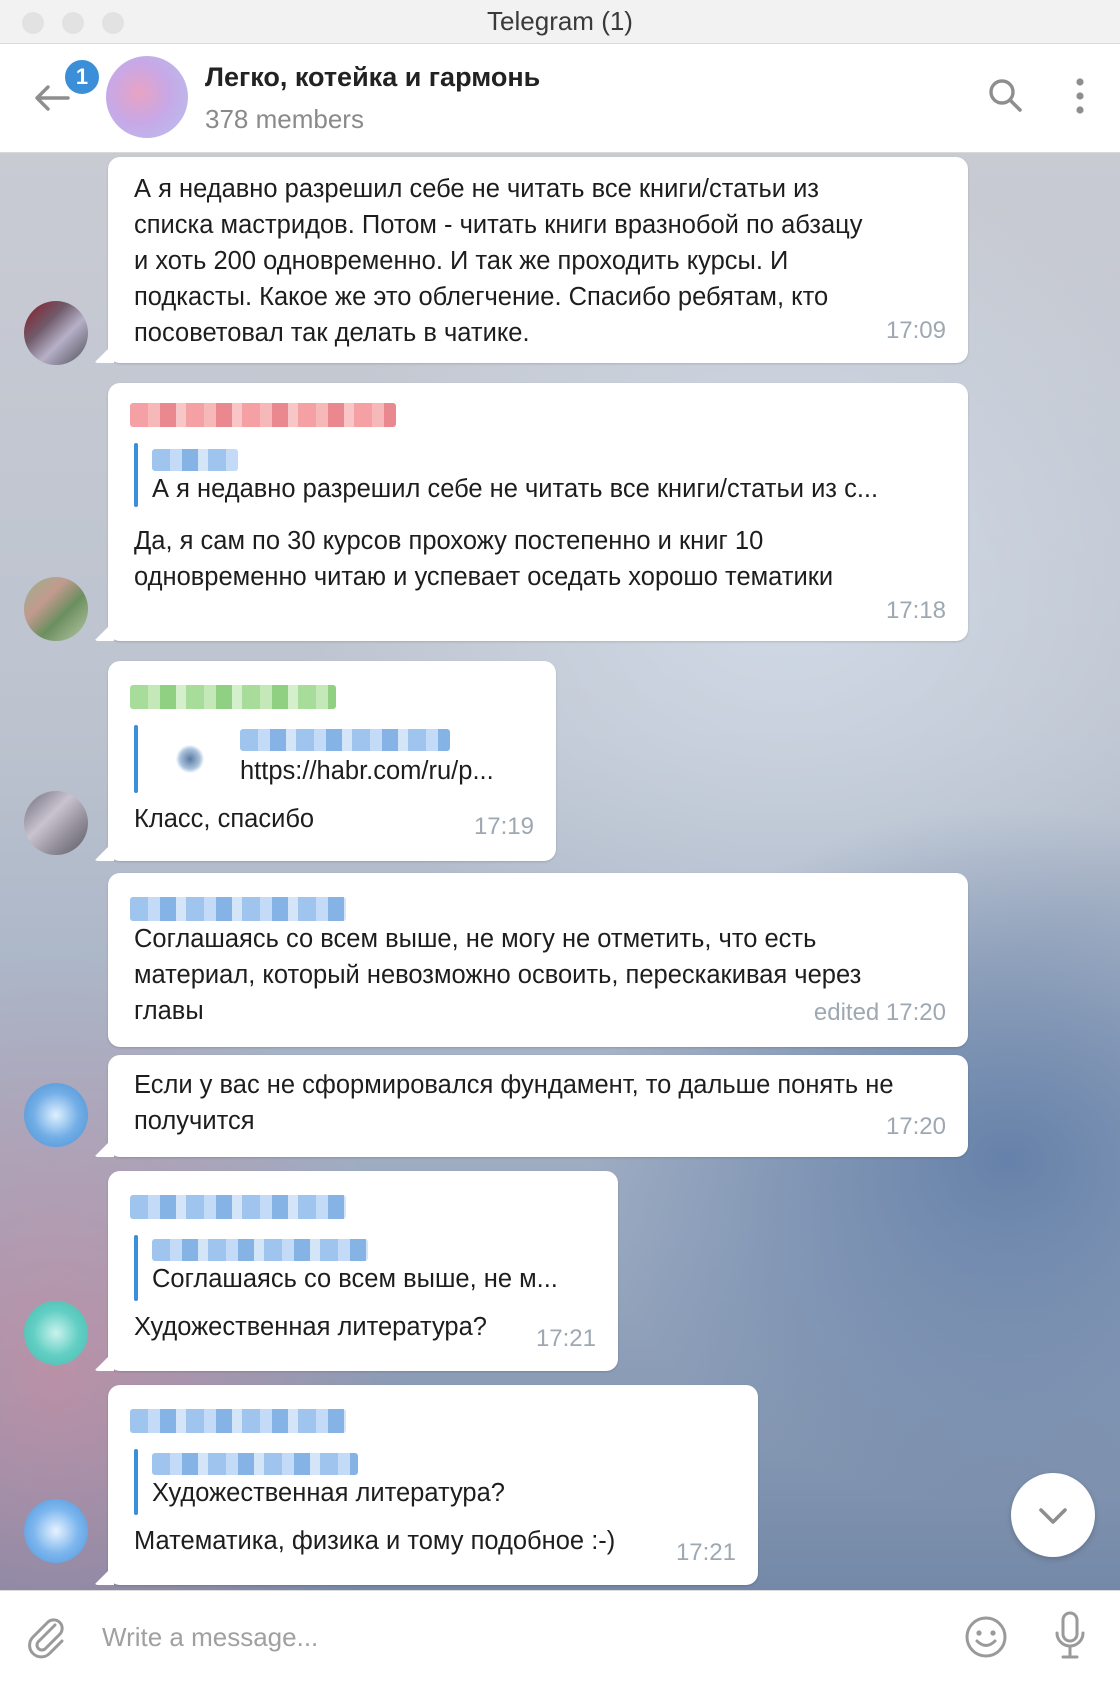 Image resolution: width=1120 pixels, height=1681 pixels. Describe the element at coordinates (82, 77) in the screenshot. I see `unread-badge: 1` at that location.